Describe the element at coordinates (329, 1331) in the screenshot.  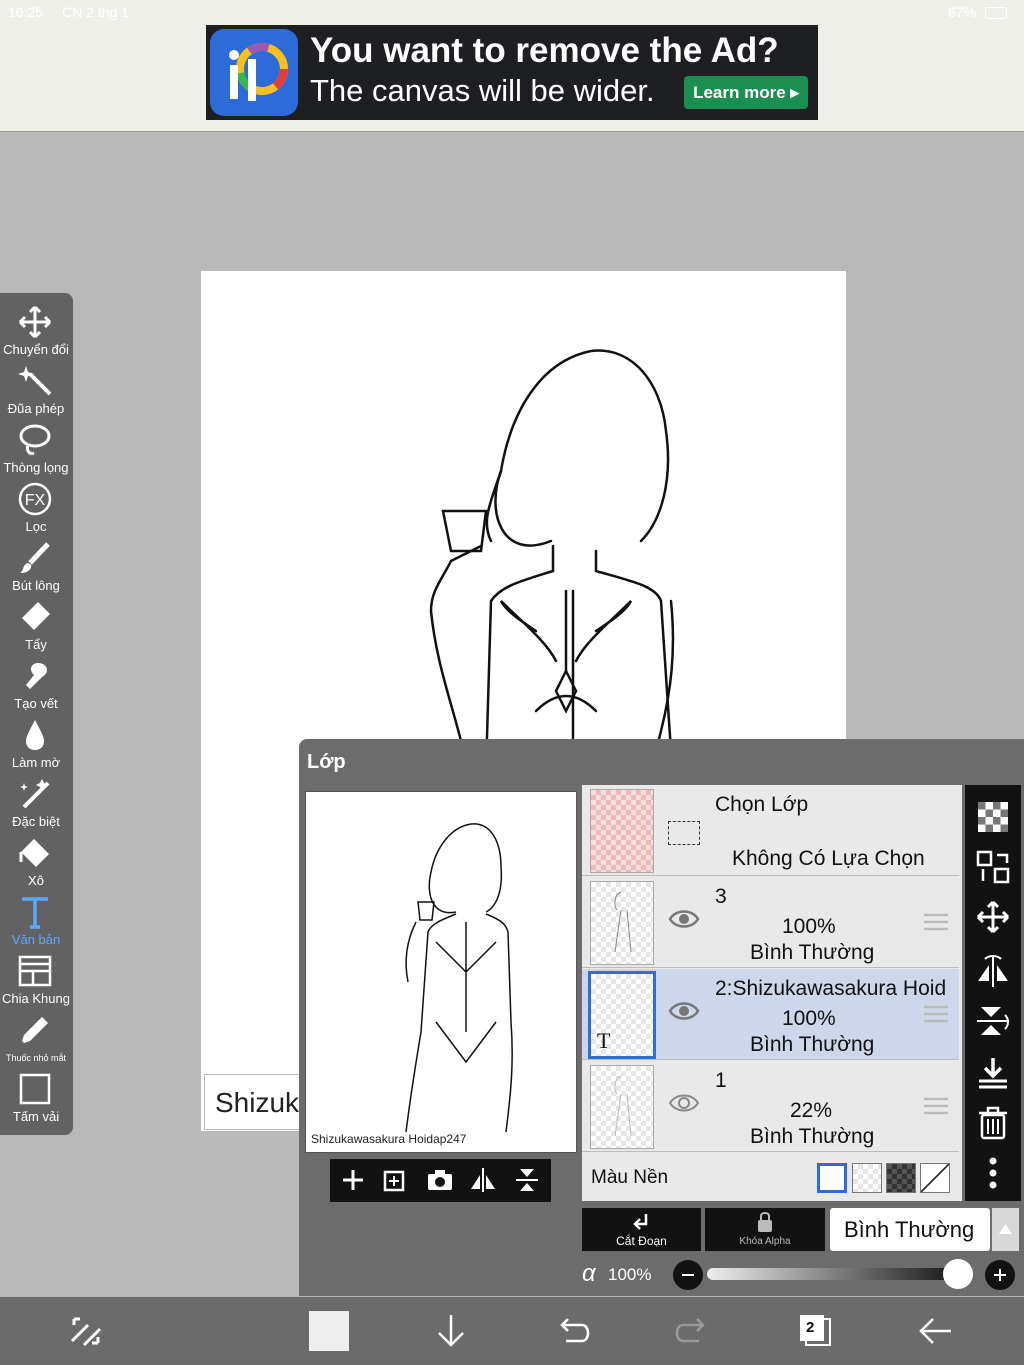
I see `color-swatch-button` at that location.